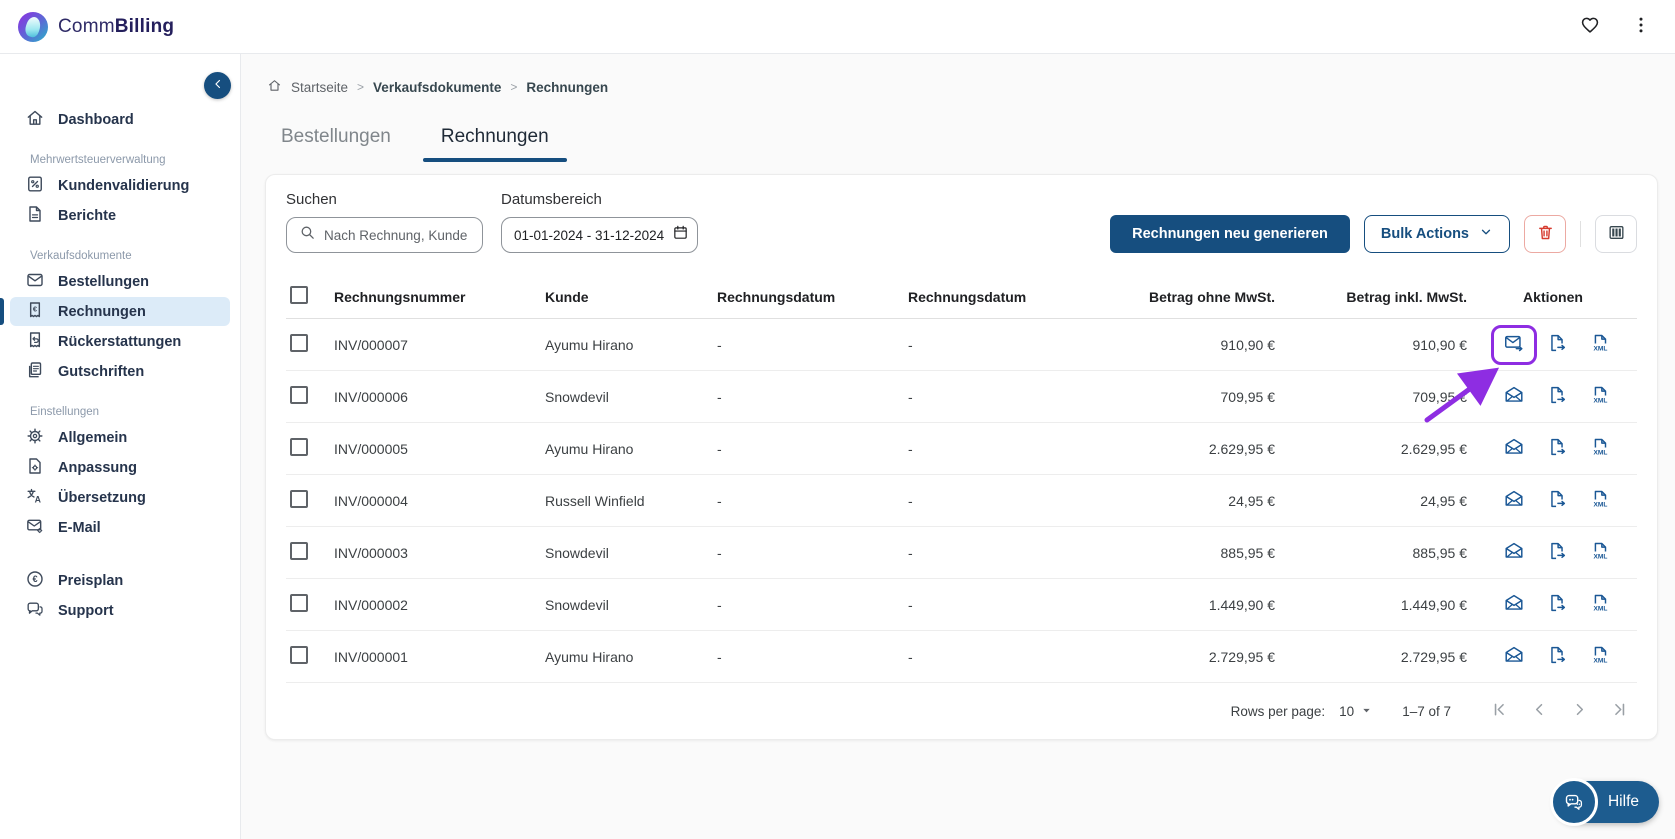 Image resolution: width=1675 pixels, height=839 pixels. Describe the element at coordinates (120, 185) in the screenshot. I see `sidebar-item-kundenvalidierung: Kundenvalidierung` at that location.